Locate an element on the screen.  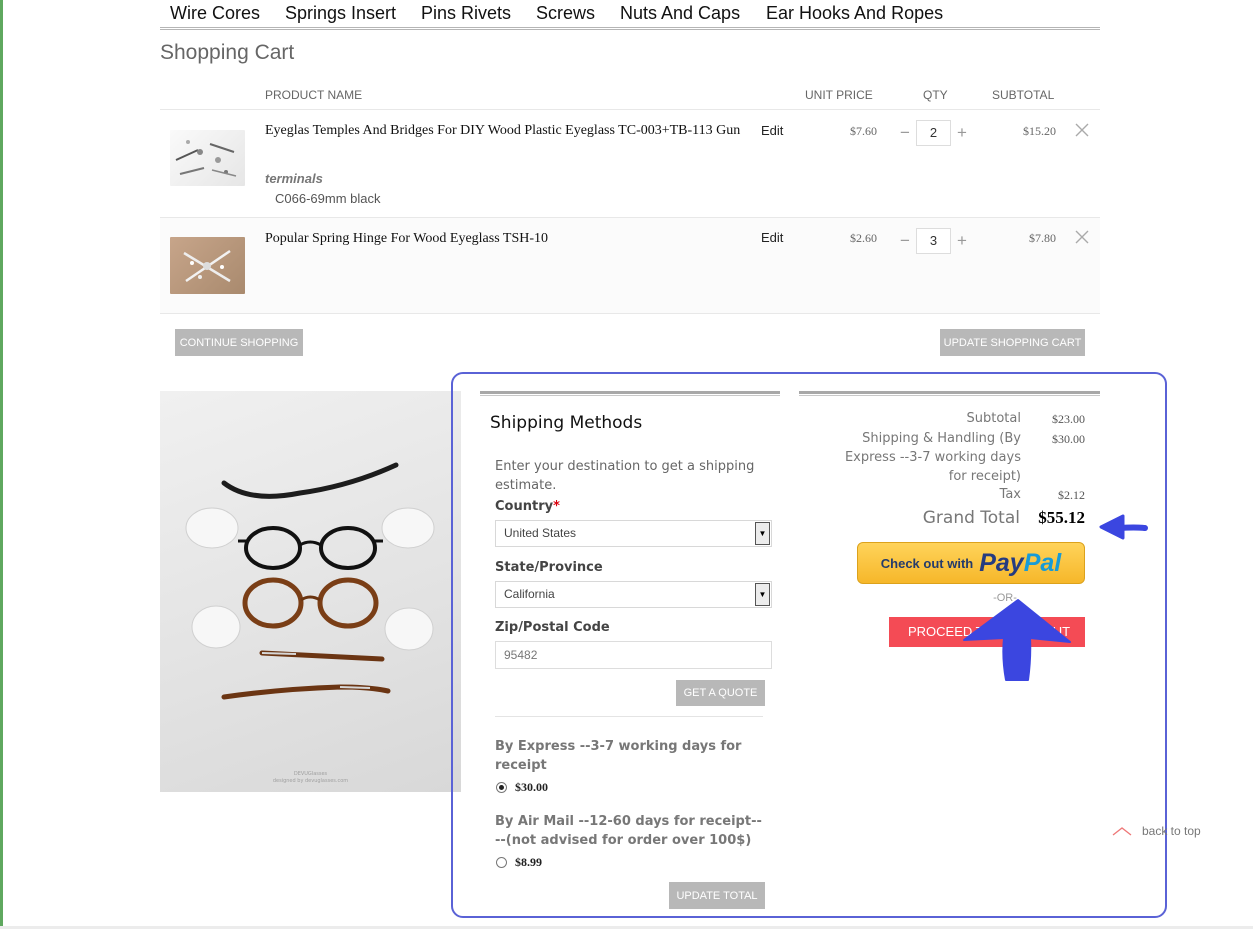
back-to-top-link: back to top is located at coordinates (1156, 831).